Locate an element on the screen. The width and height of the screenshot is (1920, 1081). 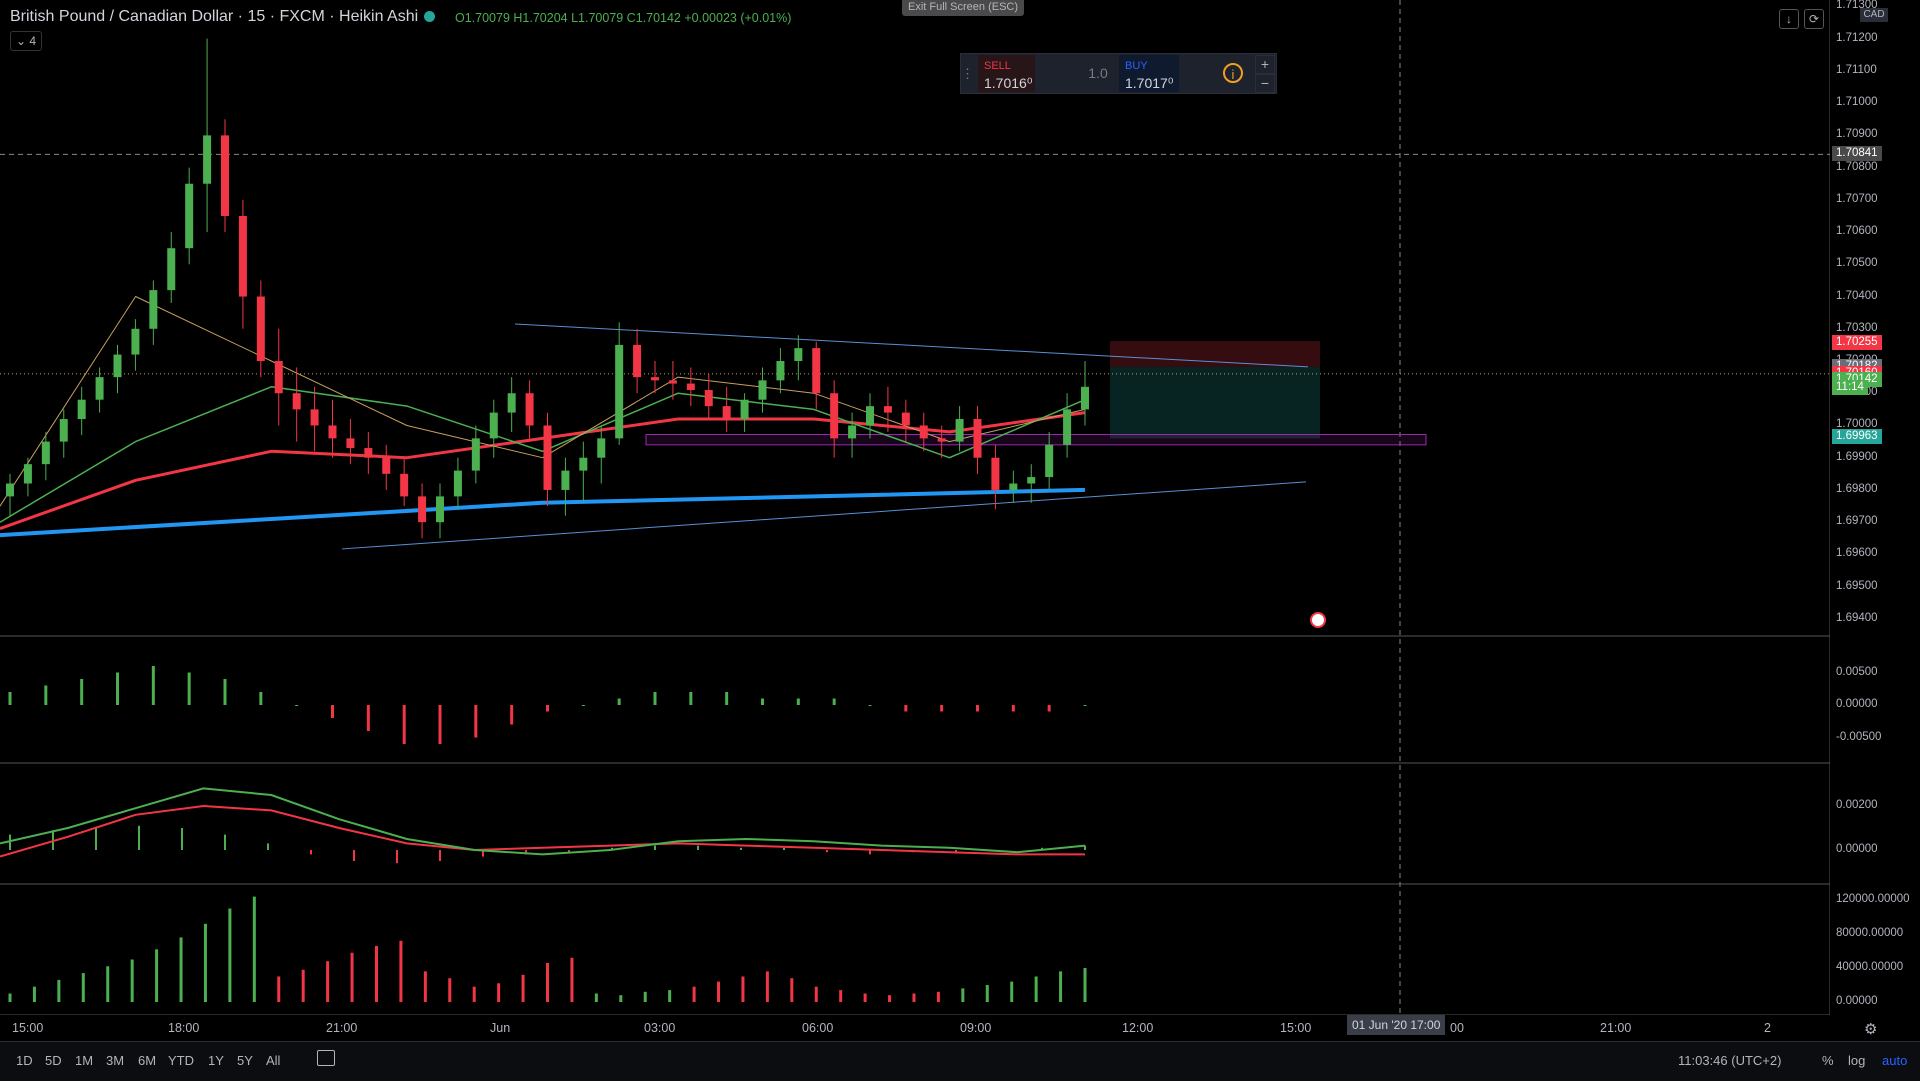
range-button-1m: 1M is located at coordinates (84, 1060).